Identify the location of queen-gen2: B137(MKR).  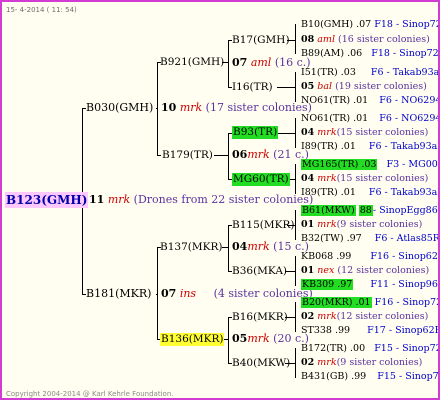
(191, 247).